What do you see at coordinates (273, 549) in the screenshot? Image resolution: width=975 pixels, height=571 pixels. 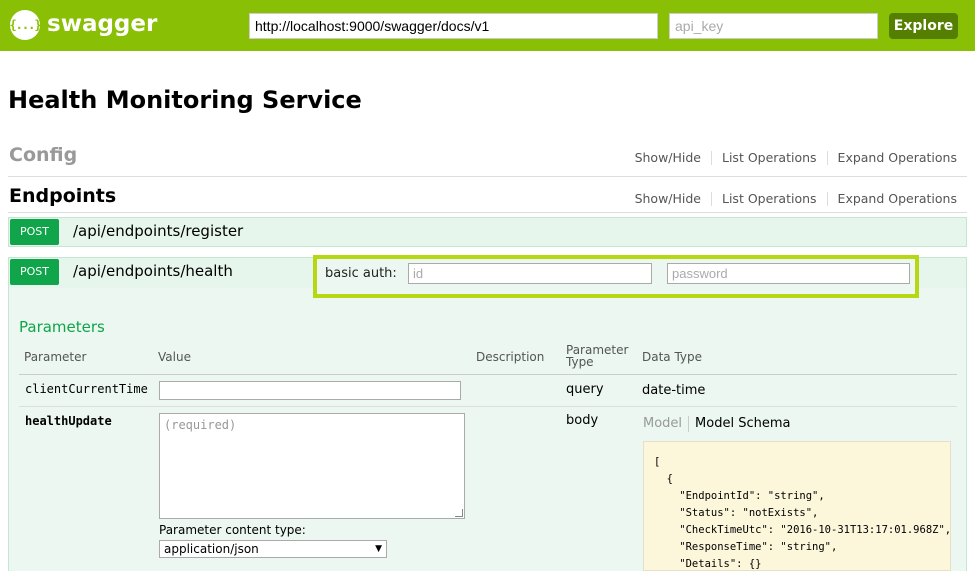 I see `content-type-select: application/json ▼` at bounding box center [273, 549].